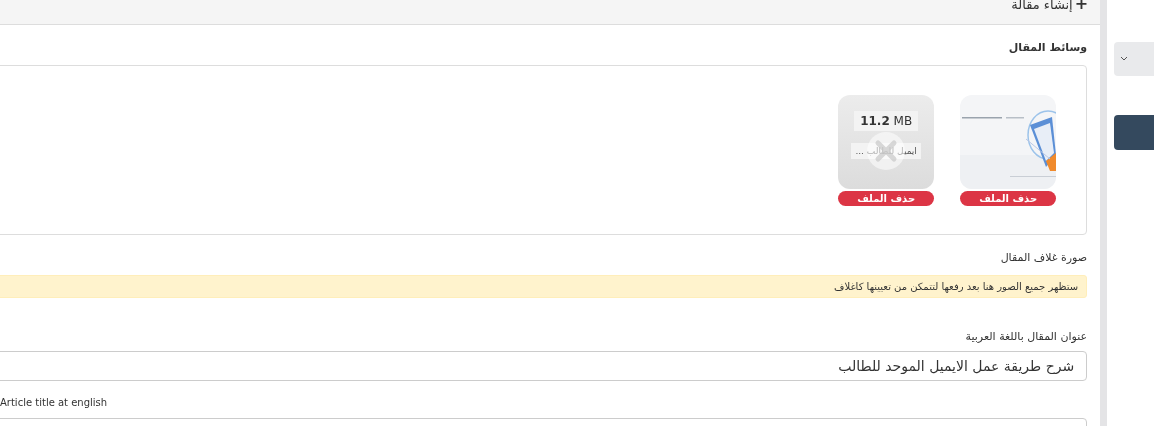 The width and height of the screenshot is (1154, 426). I want to click on dropdown, so click(1134, 59).